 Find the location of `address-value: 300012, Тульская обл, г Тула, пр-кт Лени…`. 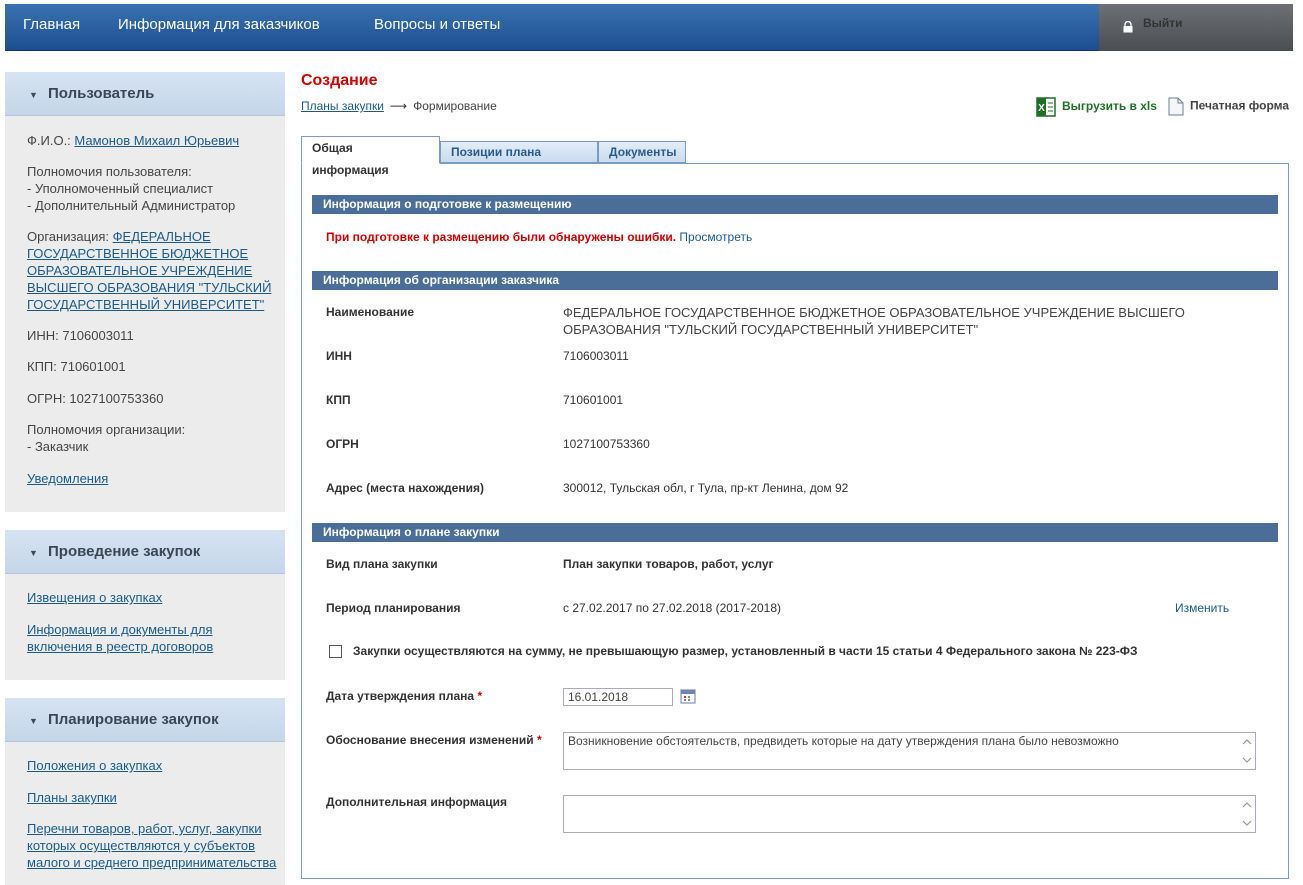

address-value: 300012, Тульская обл, г Тула, пр-кт Лени… is located at coordinates (706, 488).